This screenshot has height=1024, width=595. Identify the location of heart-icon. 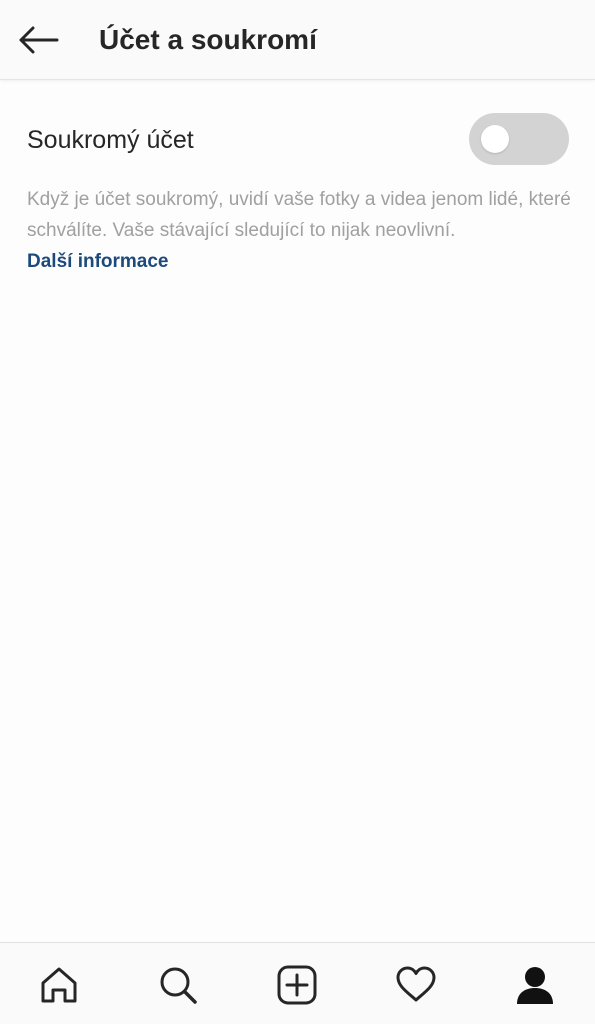
(416, 984).